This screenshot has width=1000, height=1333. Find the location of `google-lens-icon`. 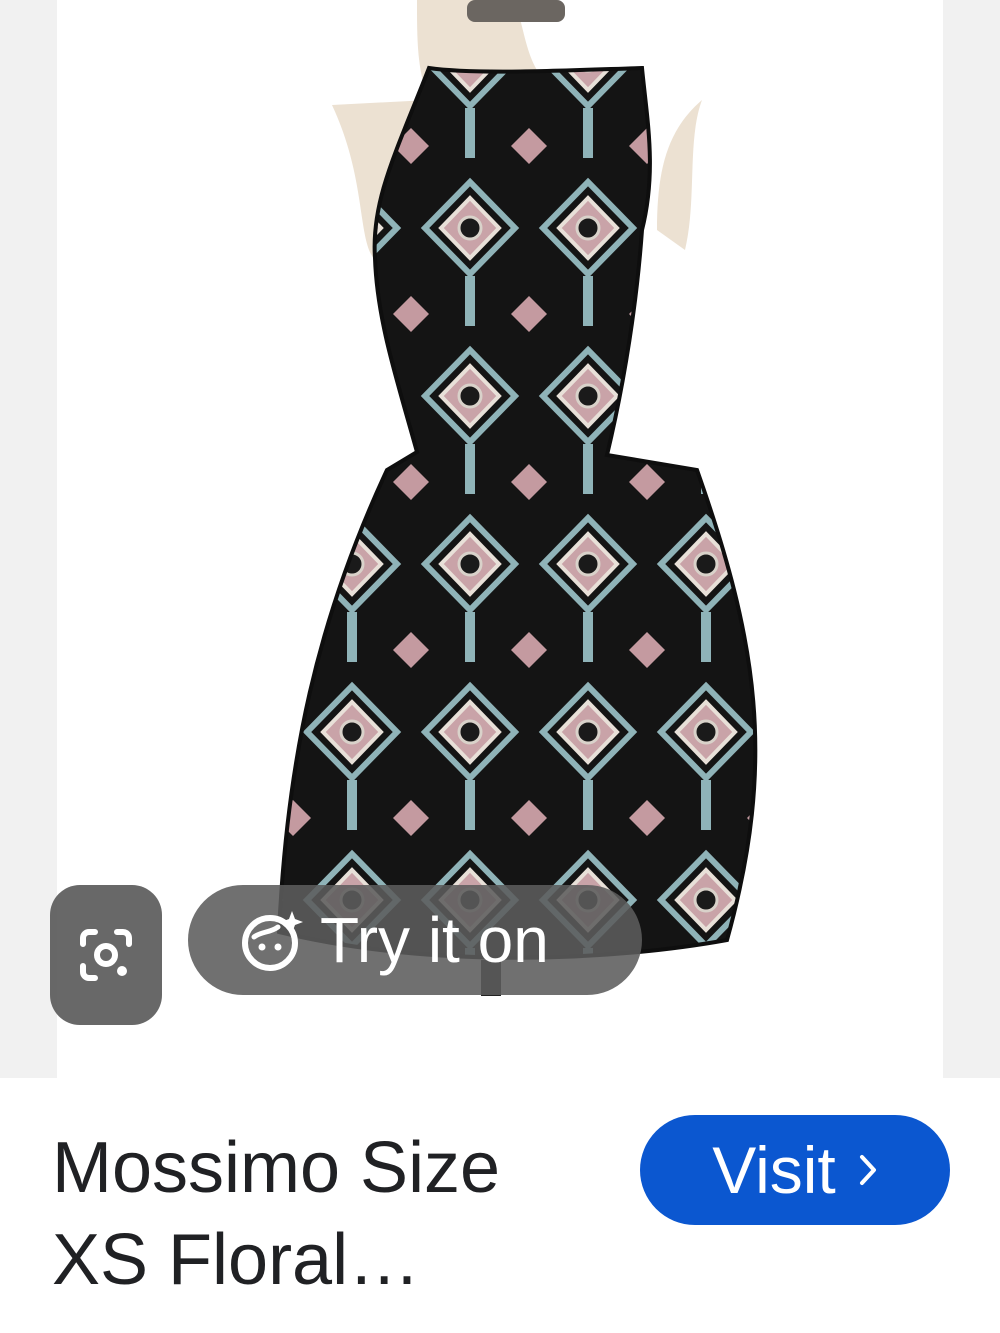

google-lens-icon is located at coordinates (106, 955).